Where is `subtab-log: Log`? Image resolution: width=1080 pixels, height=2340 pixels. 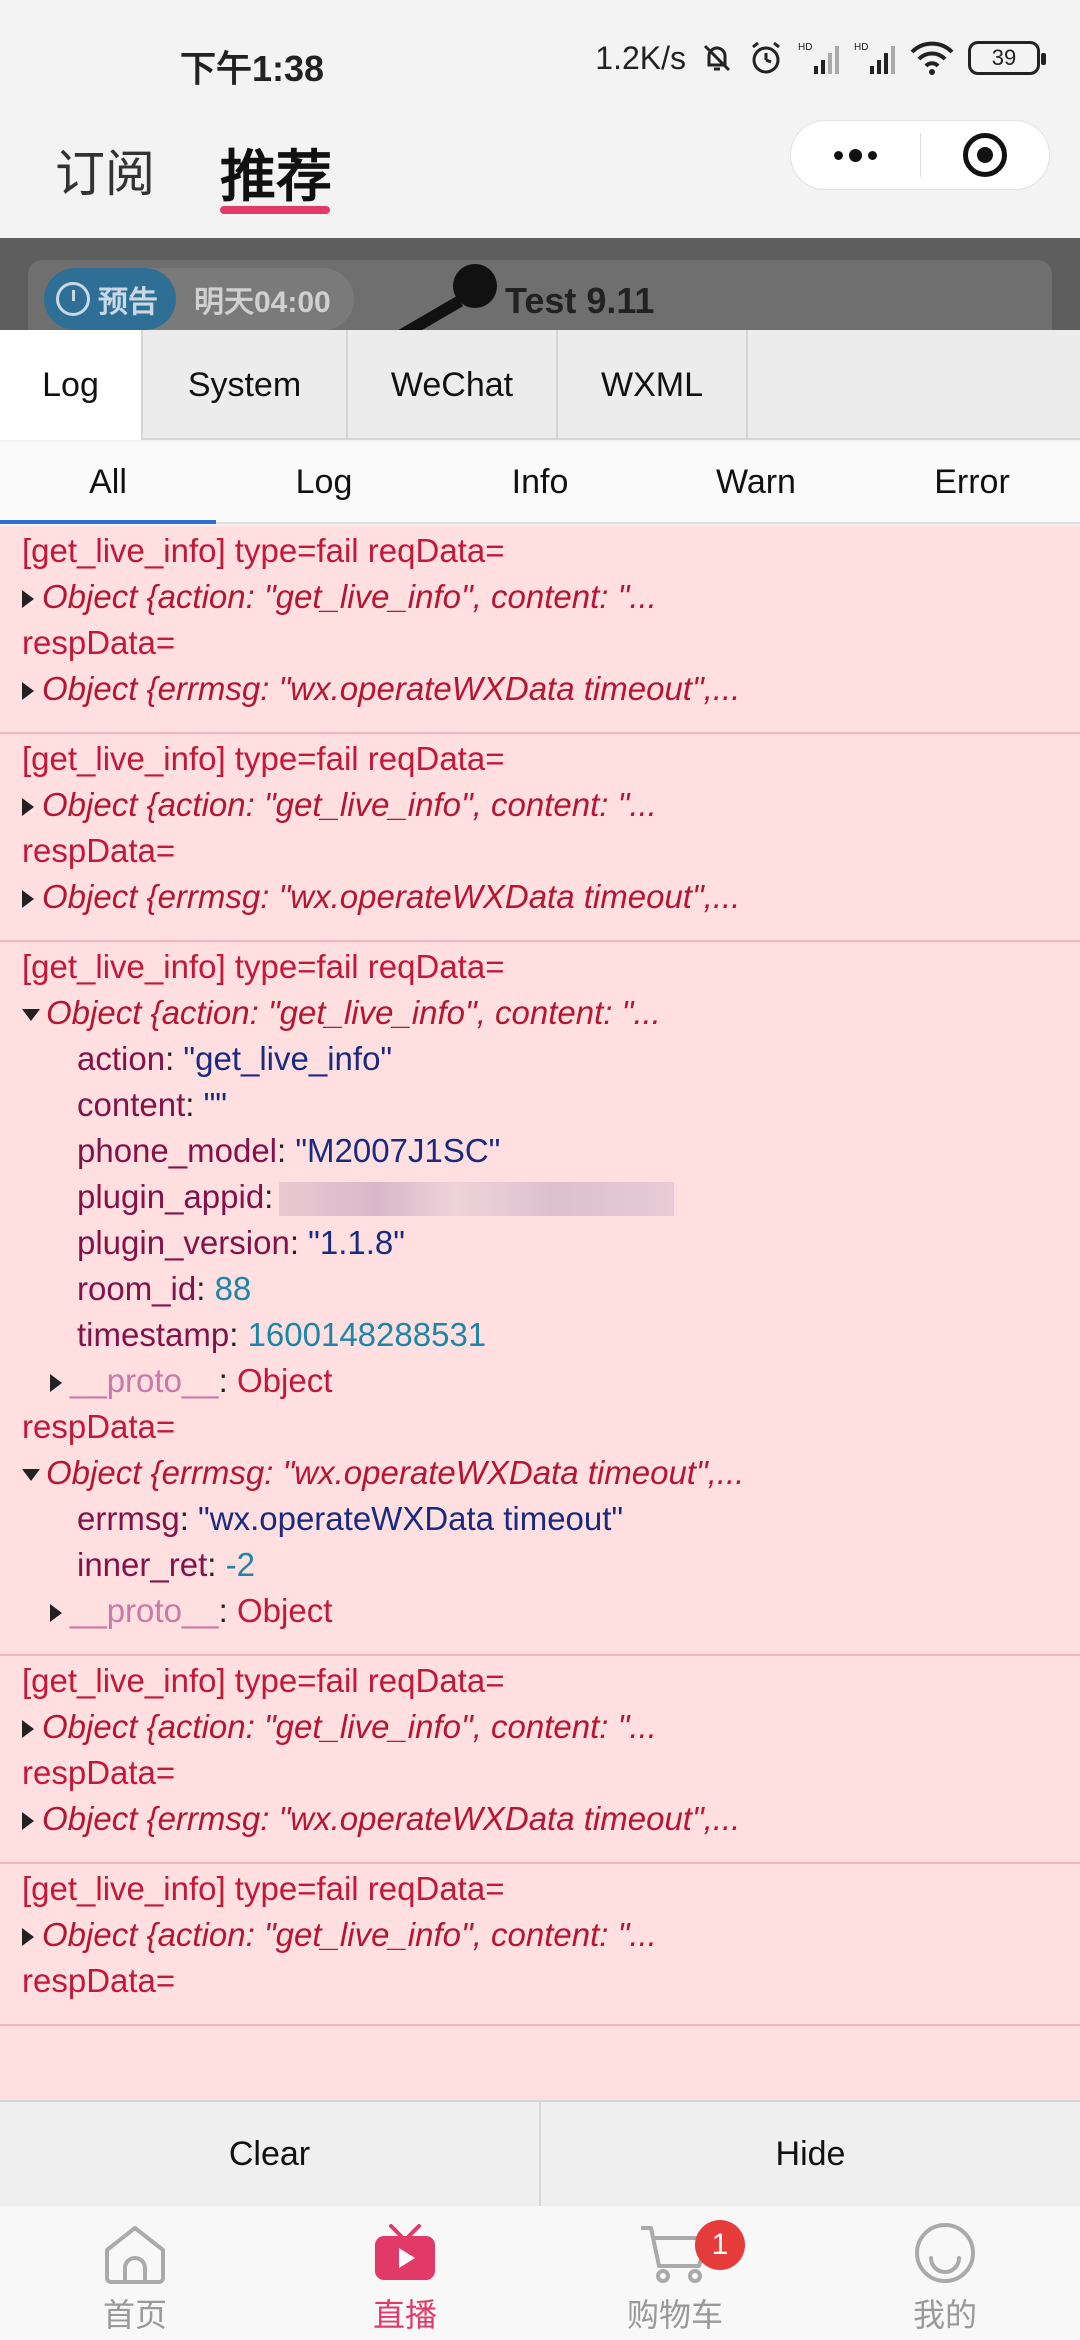
subtab-log: Log is located at coordinates (324, 482).